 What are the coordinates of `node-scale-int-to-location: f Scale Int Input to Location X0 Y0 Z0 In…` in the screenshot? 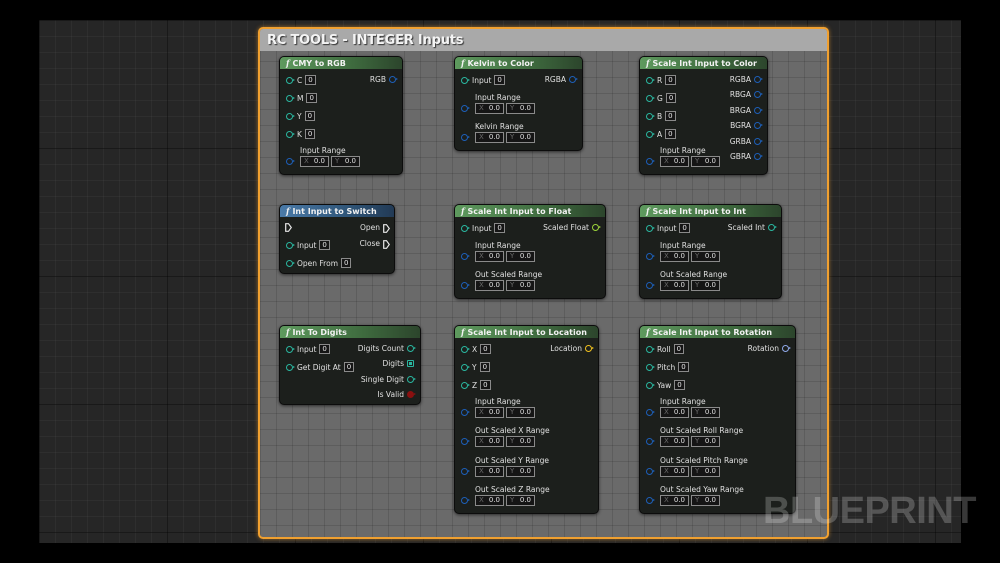 It's located at (526, 419).